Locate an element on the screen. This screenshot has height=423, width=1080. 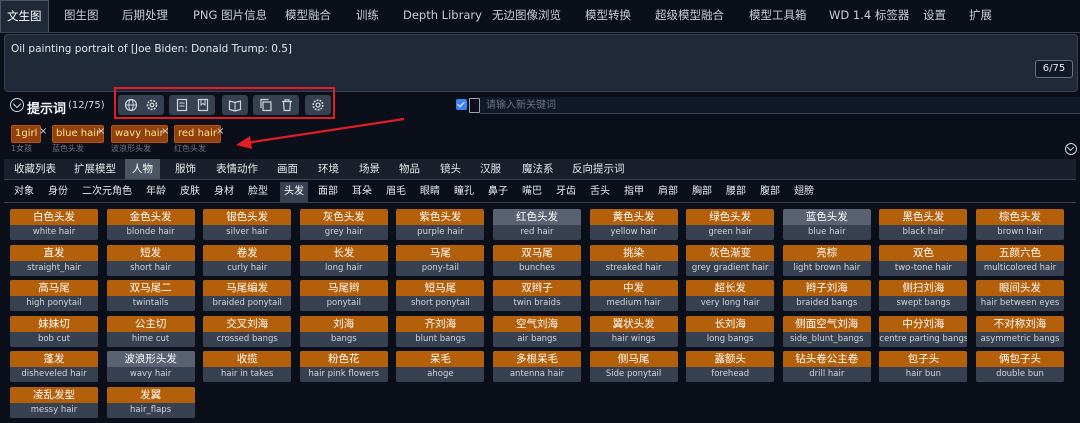
subcategory-tab: 身材 is located at coordinates (224, 192).